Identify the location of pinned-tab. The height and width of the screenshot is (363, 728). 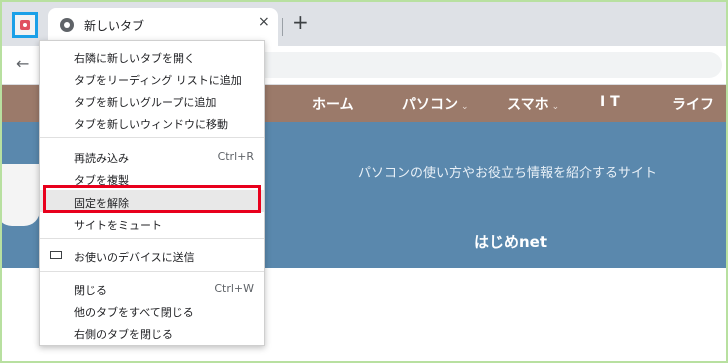
(25, 25).